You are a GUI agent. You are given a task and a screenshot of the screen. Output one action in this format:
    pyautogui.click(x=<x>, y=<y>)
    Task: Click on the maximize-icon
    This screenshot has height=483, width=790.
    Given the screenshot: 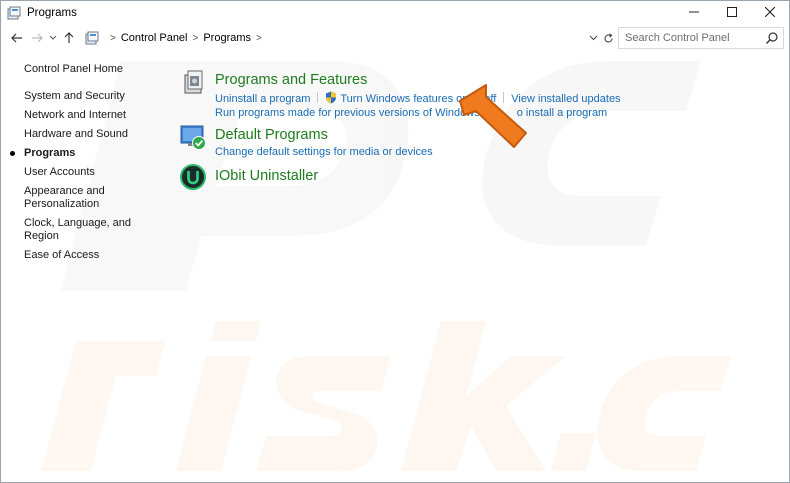 What is the action you would take?
    pyautogui.click(x=732, y=12)
    